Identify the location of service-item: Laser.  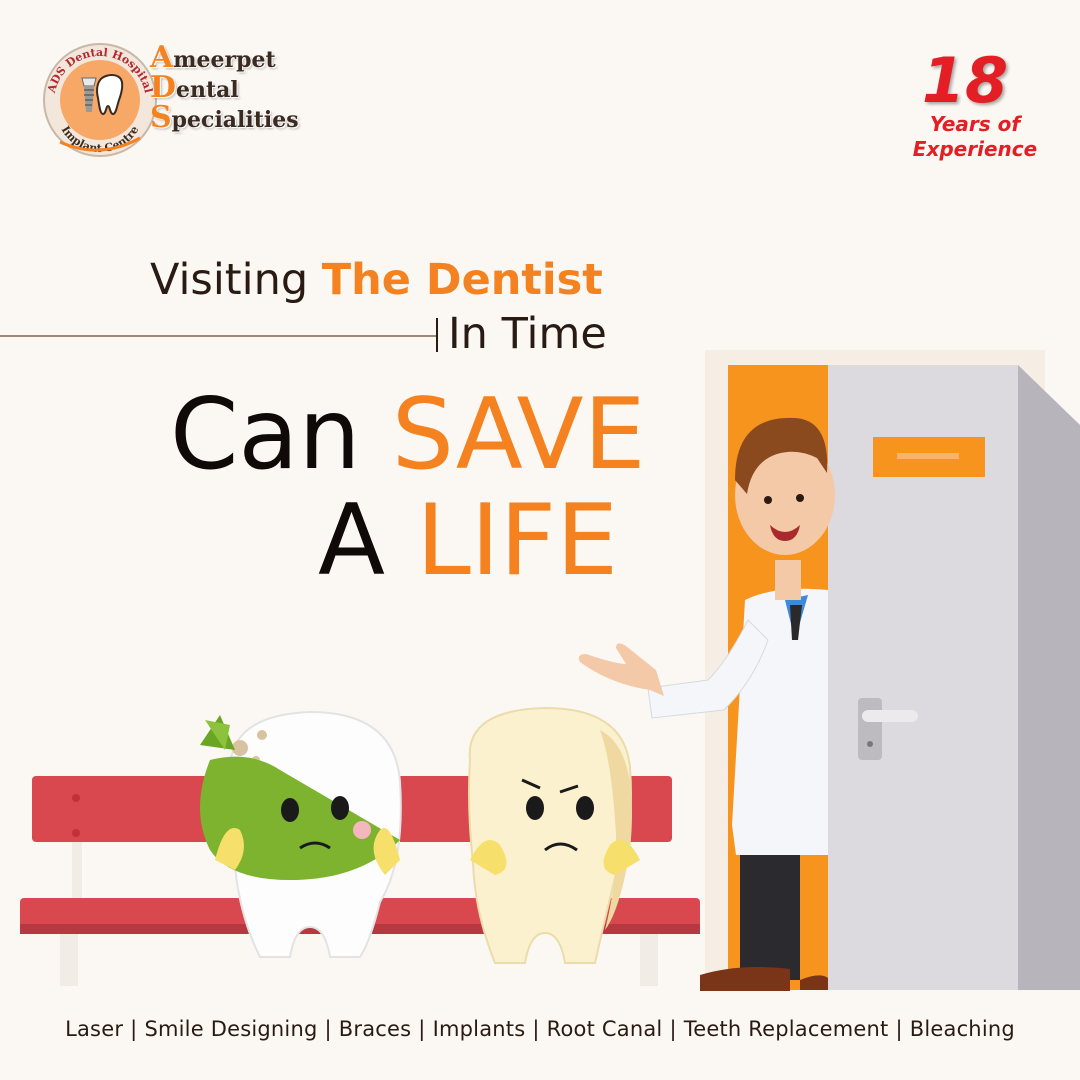
(94, 1029).